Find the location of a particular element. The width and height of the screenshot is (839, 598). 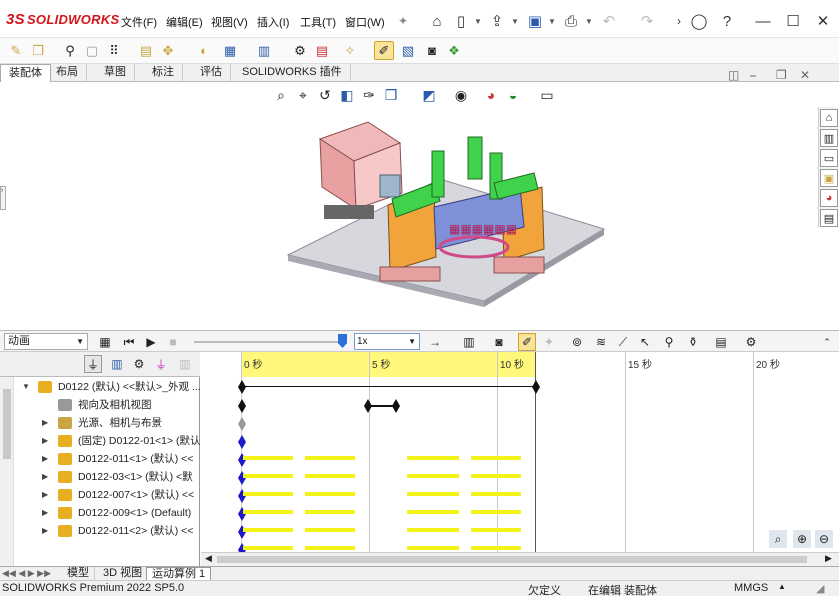

tab-assembly: 装配体 is located at coordinates (25, 73).